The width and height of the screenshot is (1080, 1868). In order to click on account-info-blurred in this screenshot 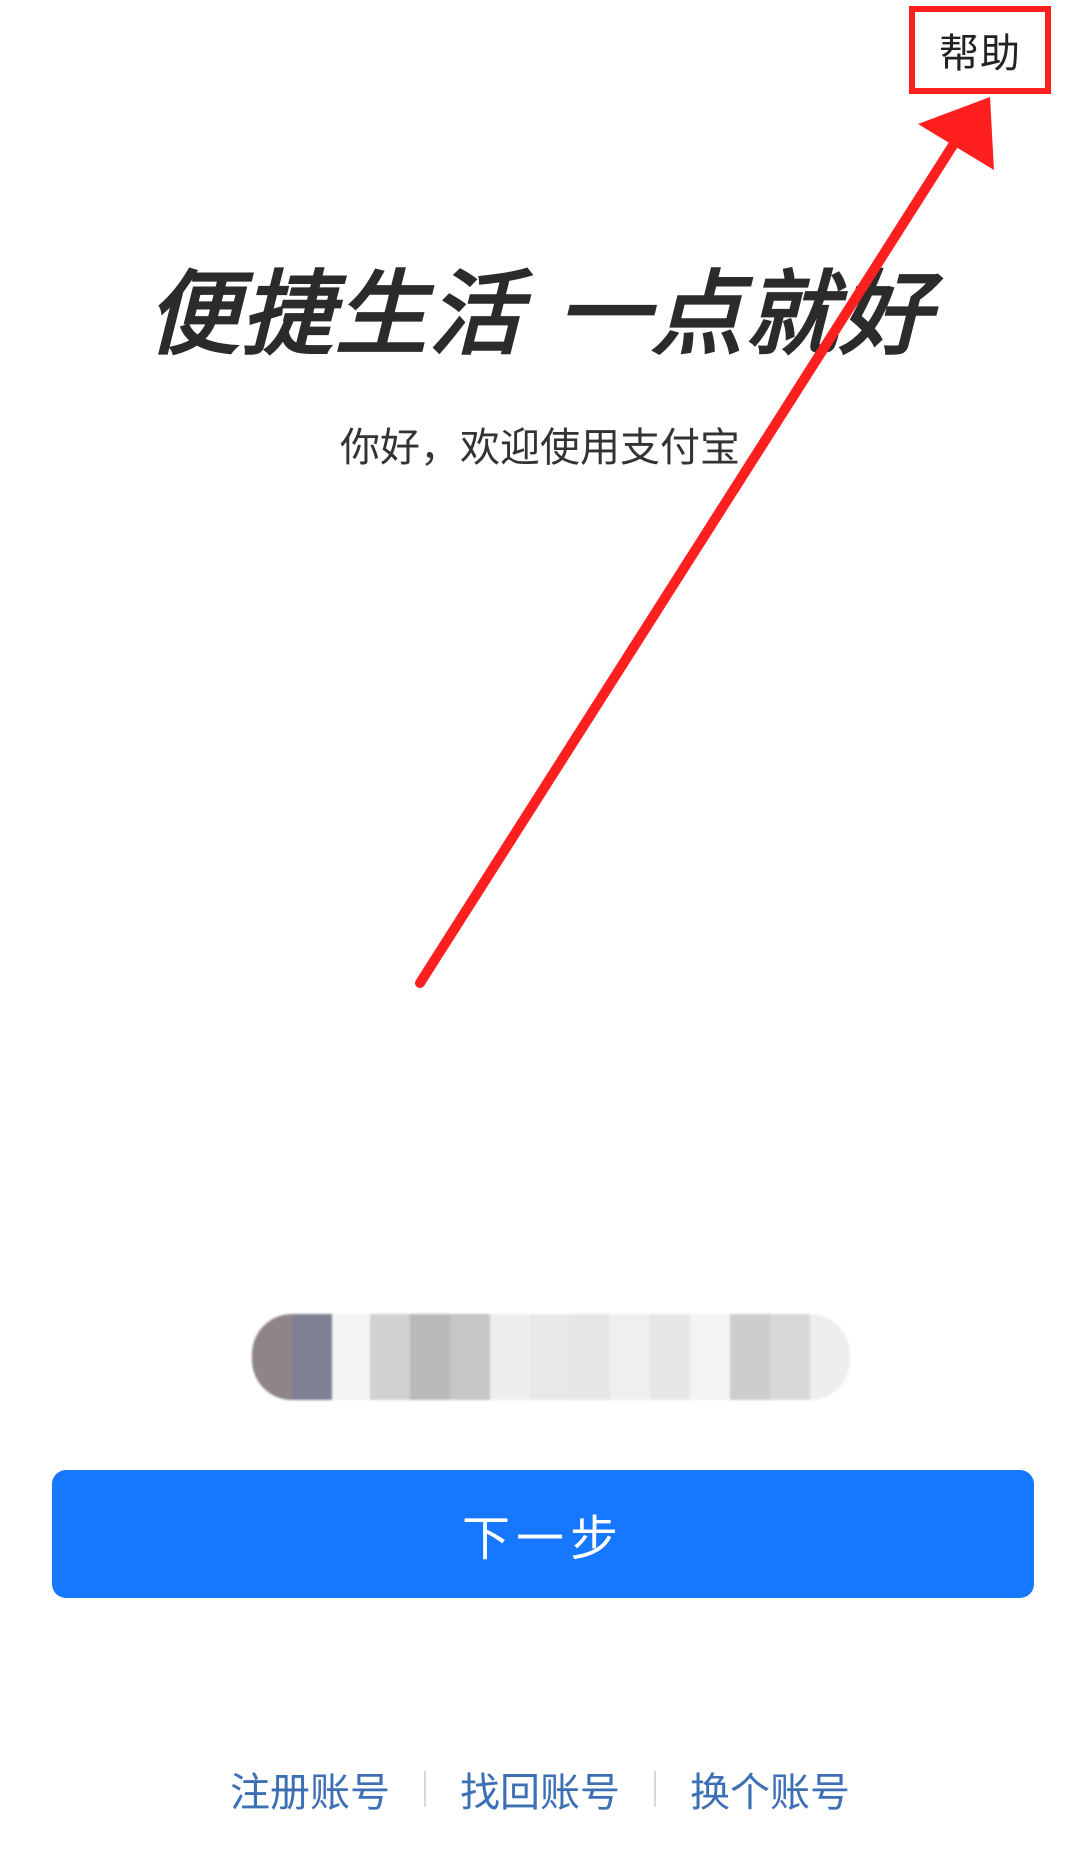, I will do `click(551, 1357)`.